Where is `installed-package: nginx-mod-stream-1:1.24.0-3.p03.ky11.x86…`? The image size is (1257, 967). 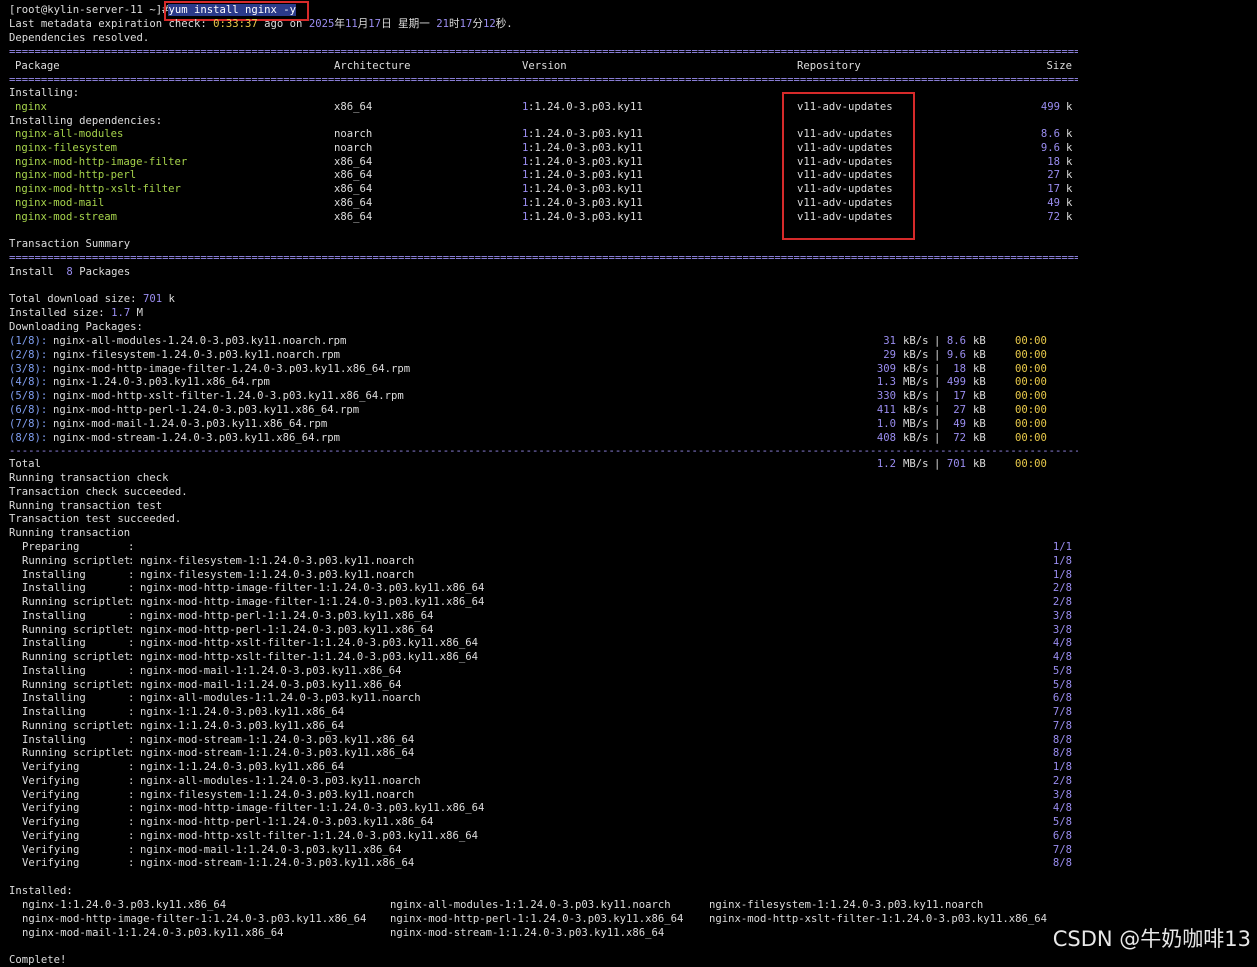
installed-package: nginx-mod-stream-1:1.24.0-3.p03.ky11.x86… is located at coordinates (527, 932).